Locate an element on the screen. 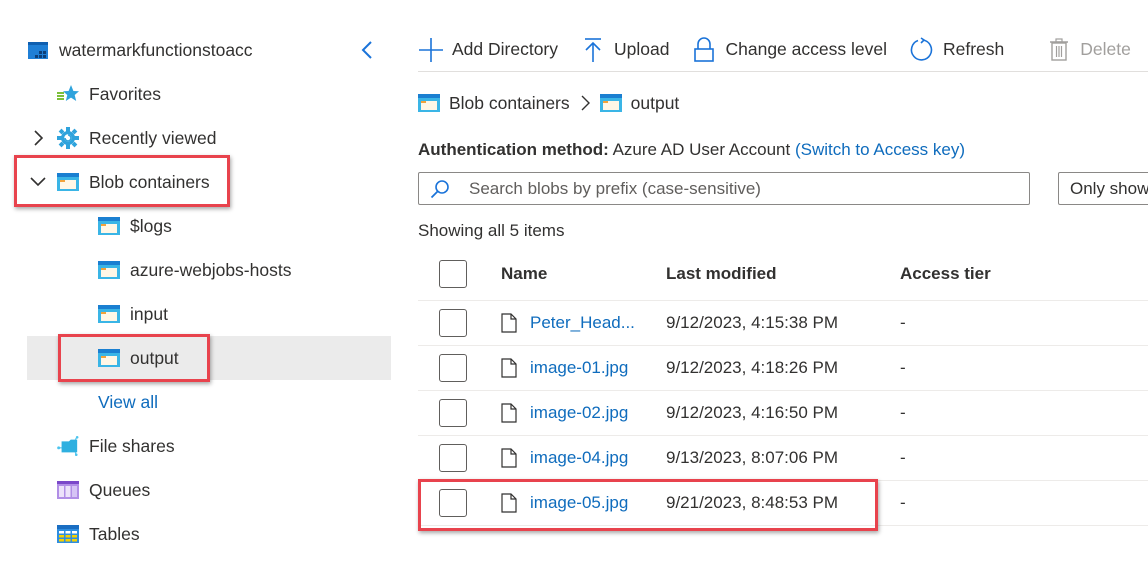 This screenshot has width=1148, height=569. search-icon is located at coordinates (440, 189).